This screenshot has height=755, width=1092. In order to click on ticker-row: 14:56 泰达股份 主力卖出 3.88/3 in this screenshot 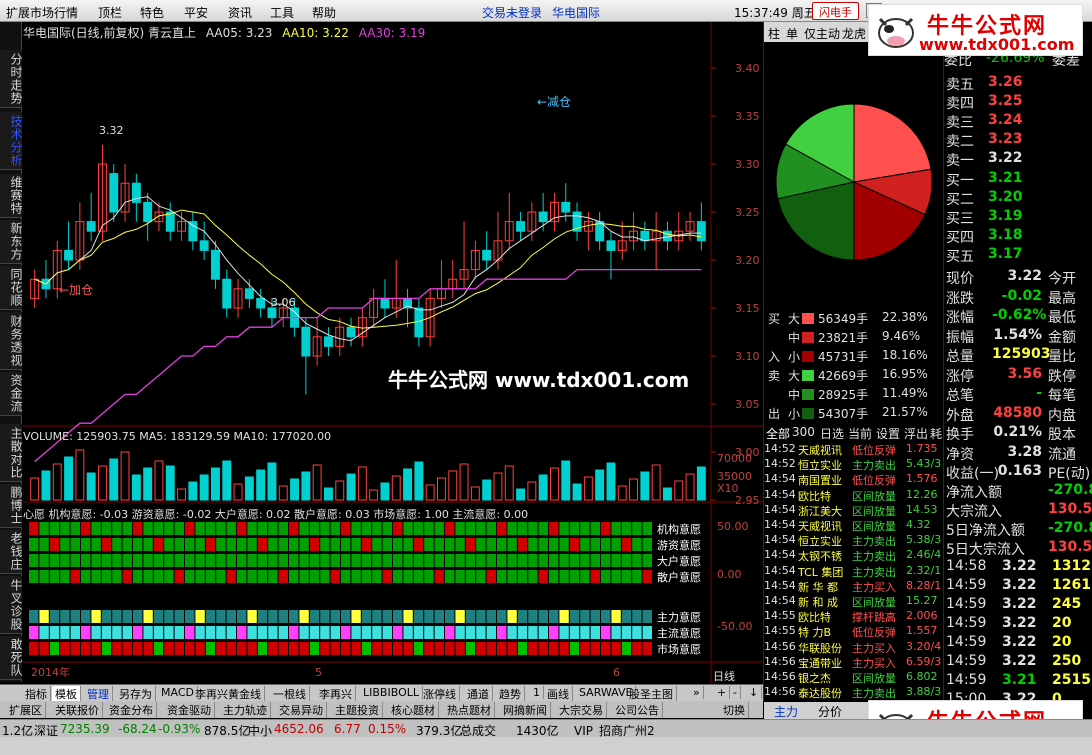, I will do `click(854, 693)`.